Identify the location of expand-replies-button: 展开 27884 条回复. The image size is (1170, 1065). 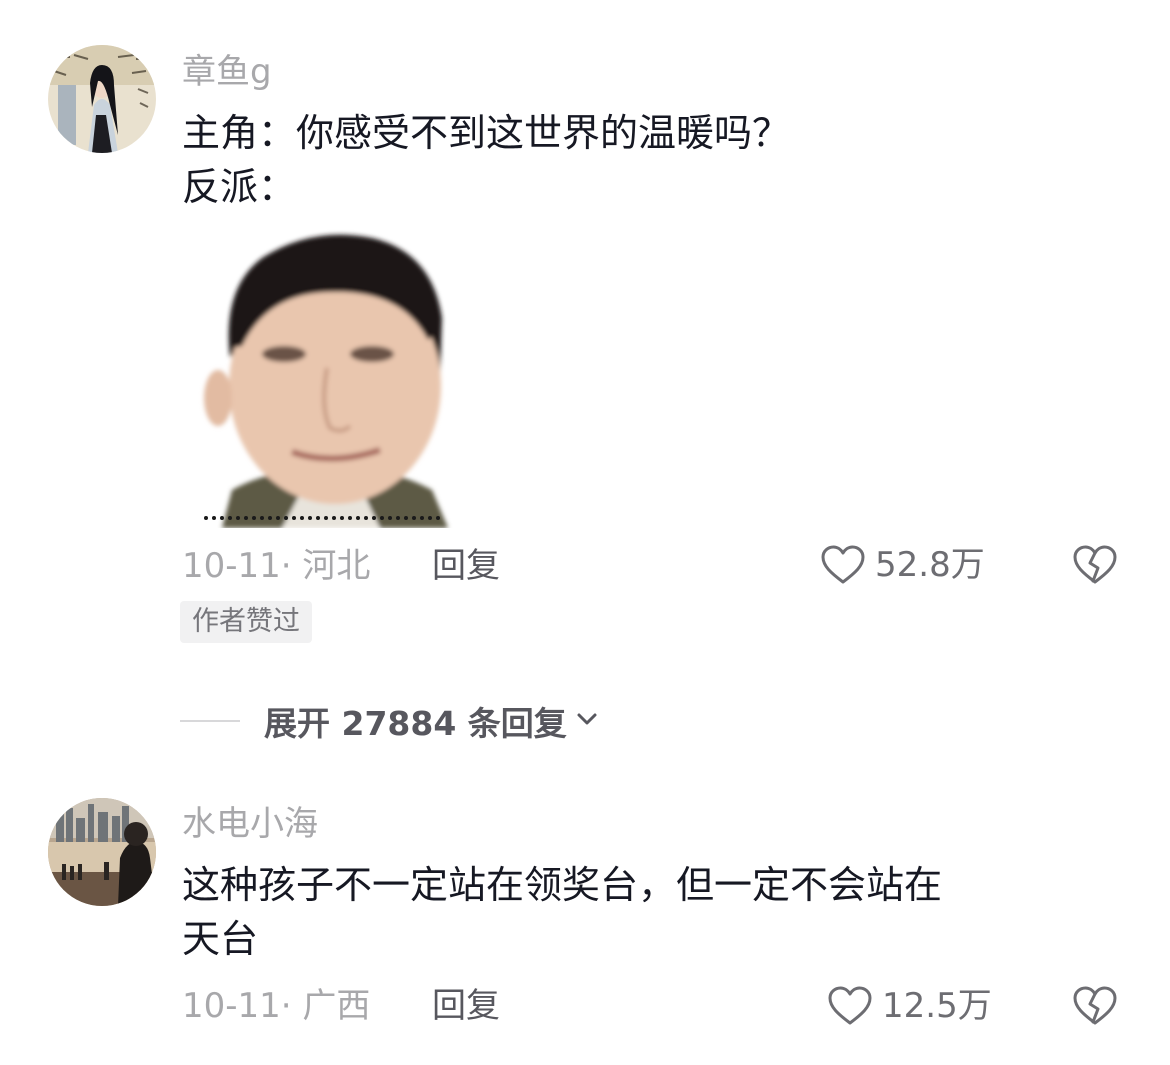
(390, 721).